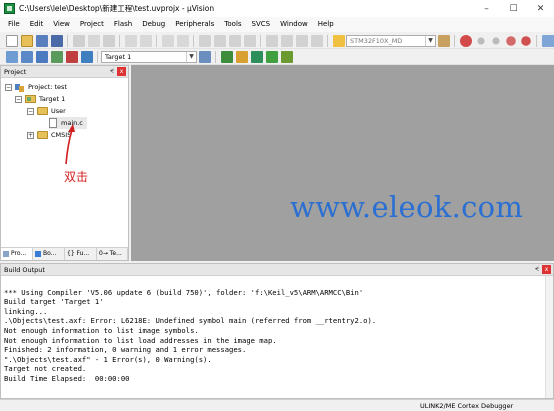 This screenshot has width=554, height=411. Describe the element at coordinates (480, 40) in the screenshot. I see `breakpoint-icon` at that location.